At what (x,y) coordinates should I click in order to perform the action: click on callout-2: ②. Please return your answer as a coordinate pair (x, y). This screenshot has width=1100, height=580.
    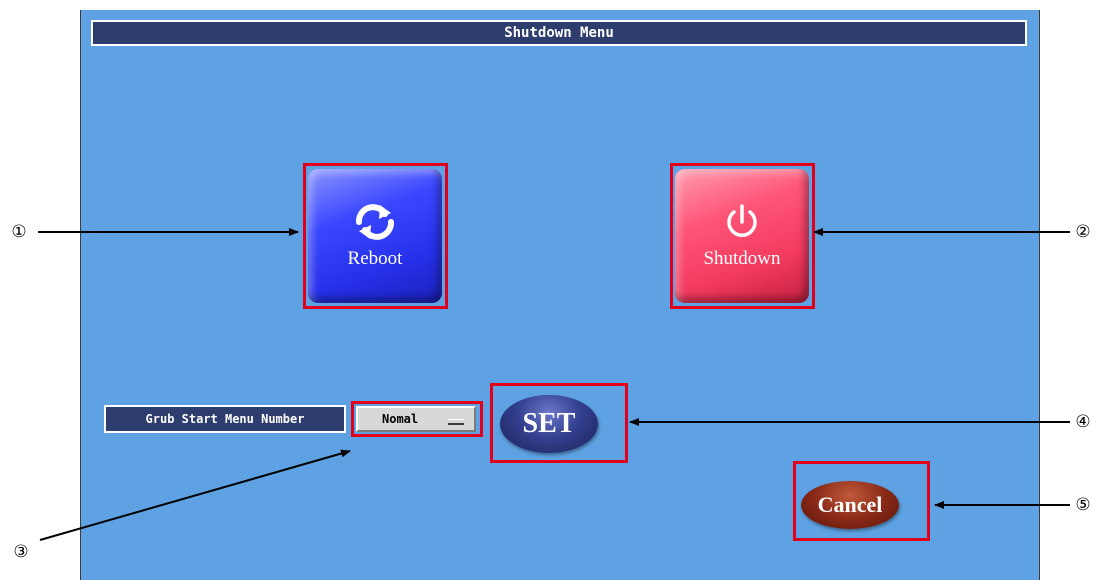
    Looking at the image, I should click on (1083, 232).